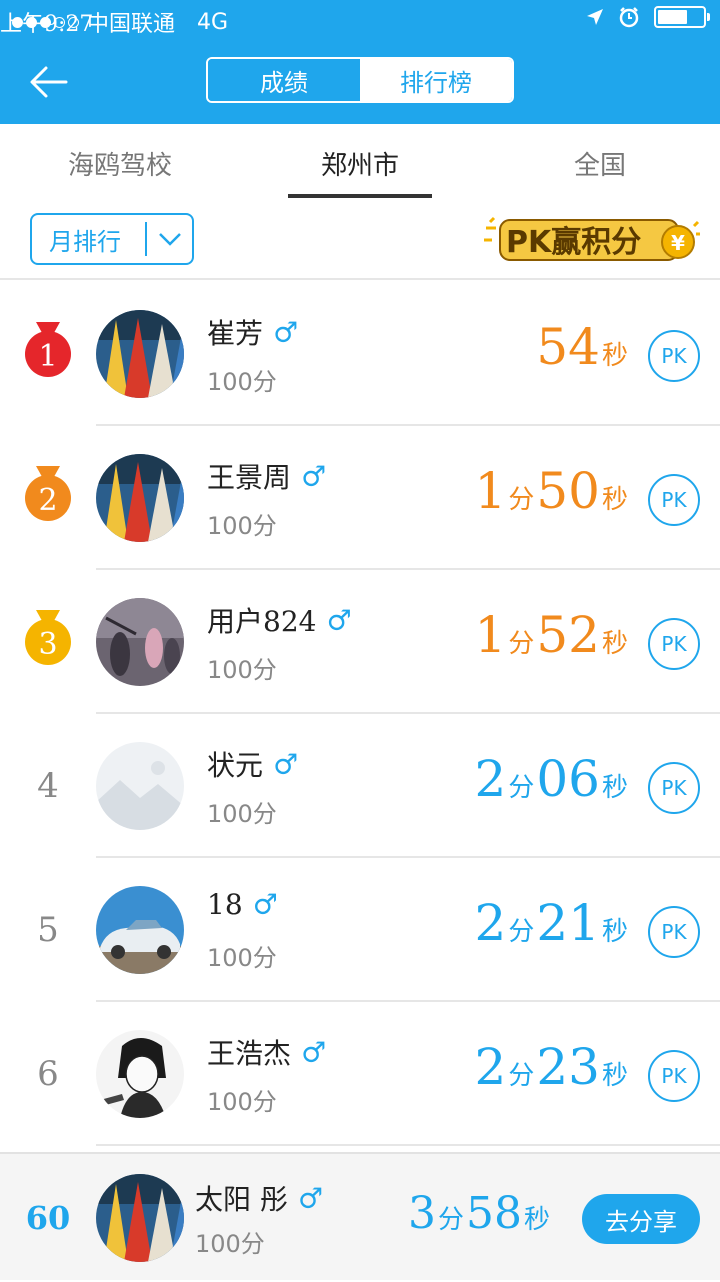 This screenshot has height=1282, width=720. I want to click on gold-medal-icon: 1, so click(48, 349).